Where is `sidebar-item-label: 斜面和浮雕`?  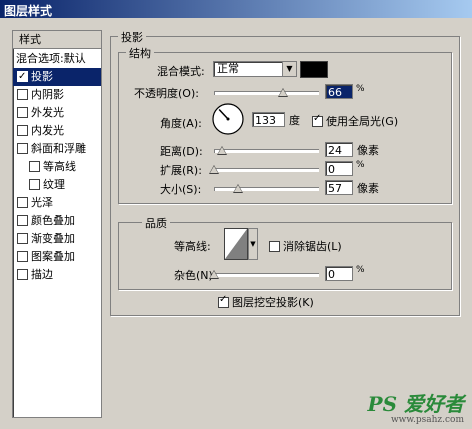
sidebar-item-label: 斜面和浮雕 is located at coordinates (58, 148).